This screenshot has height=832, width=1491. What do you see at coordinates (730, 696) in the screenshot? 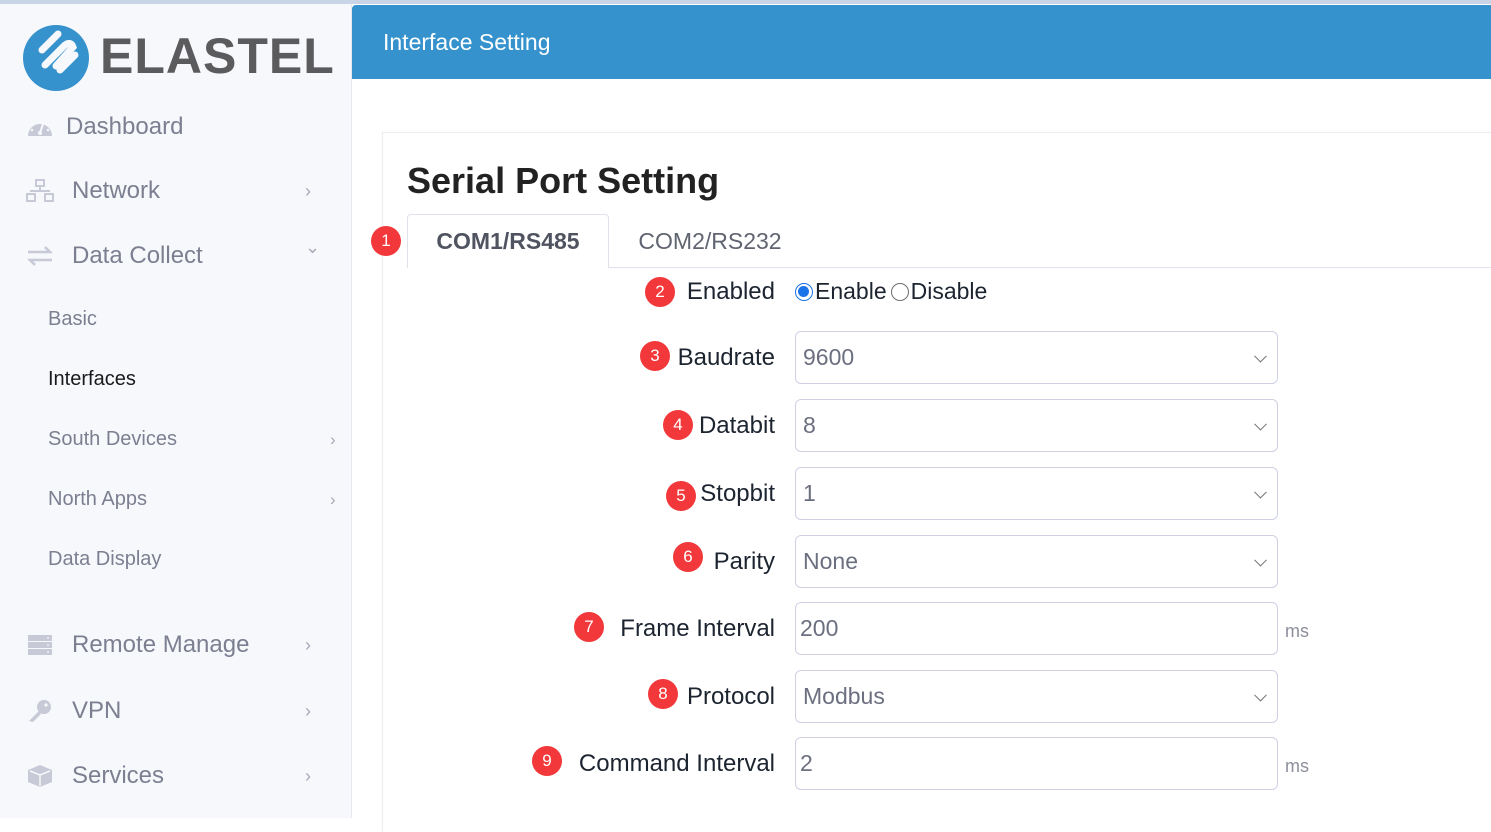
I see `protocol-label: Protocol` at bounding box center [730, 696].